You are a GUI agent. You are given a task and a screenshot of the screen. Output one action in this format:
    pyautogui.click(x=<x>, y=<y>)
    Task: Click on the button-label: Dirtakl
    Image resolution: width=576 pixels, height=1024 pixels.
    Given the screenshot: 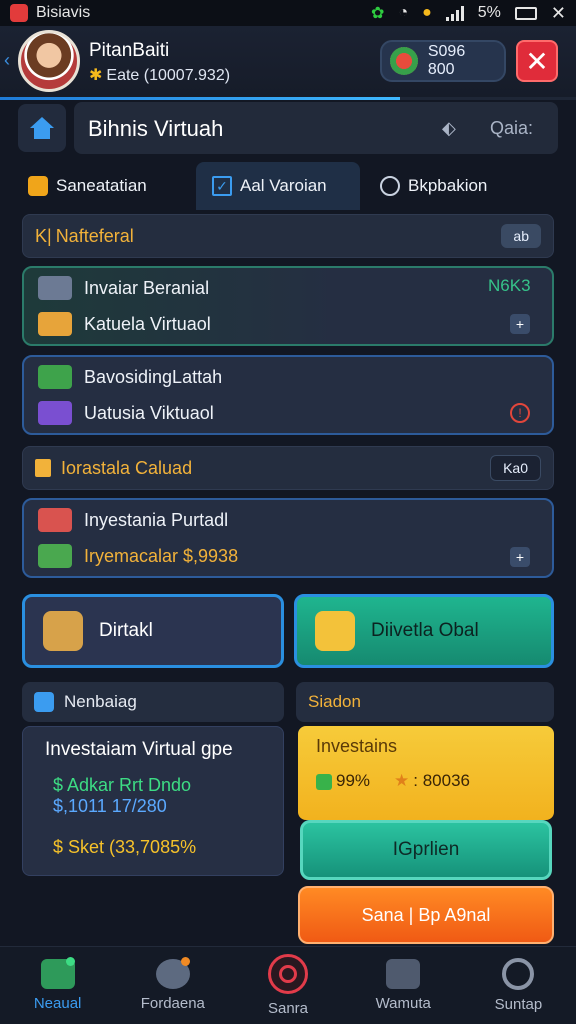 What is the action you would take?
    pyautogui.click(x=126, y=630)
    